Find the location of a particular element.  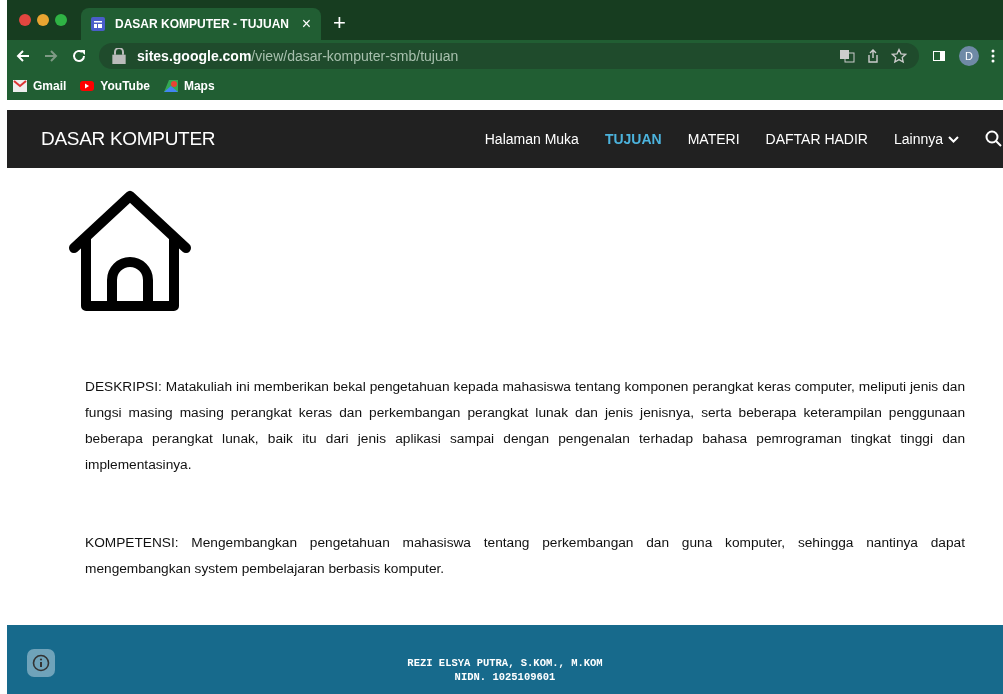

play-icon is located at coordinates (87, 86).